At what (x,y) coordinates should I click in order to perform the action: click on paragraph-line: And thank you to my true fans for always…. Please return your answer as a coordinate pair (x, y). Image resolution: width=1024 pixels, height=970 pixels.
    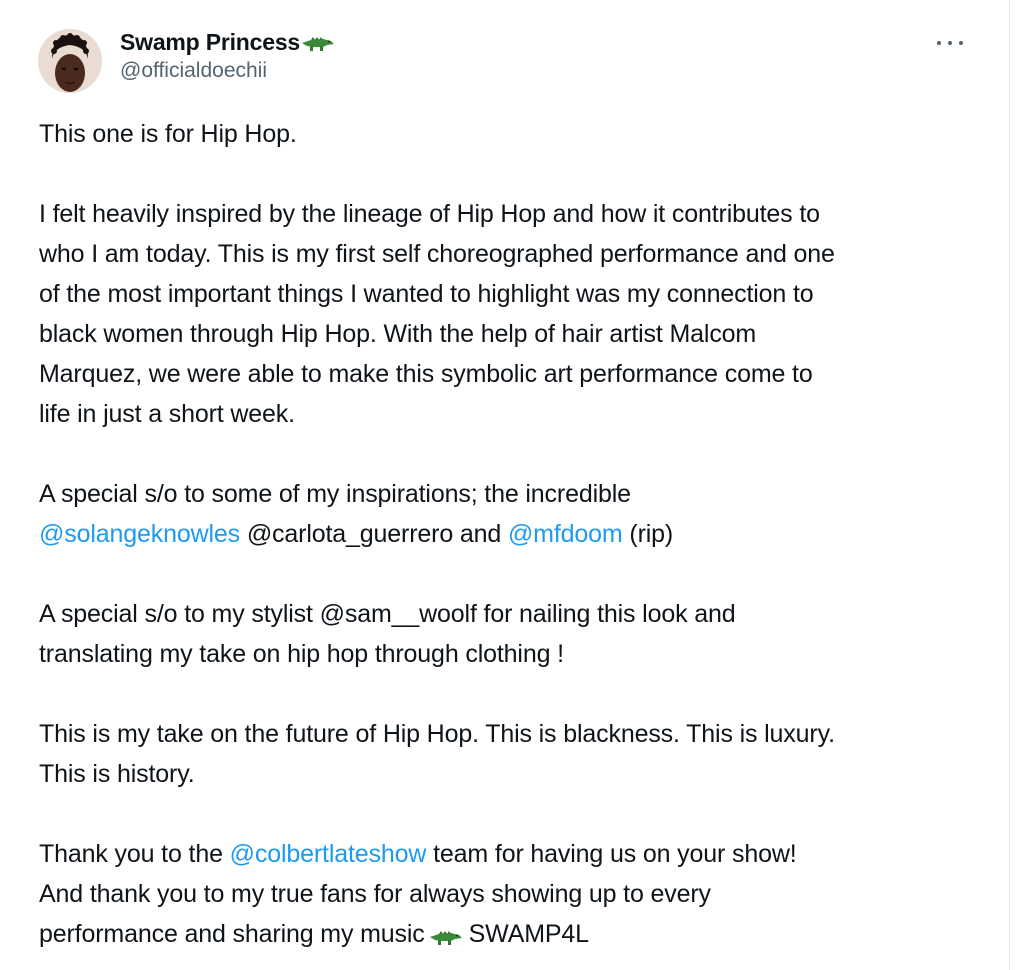
    Looking at the image, I should click on (375, 894).